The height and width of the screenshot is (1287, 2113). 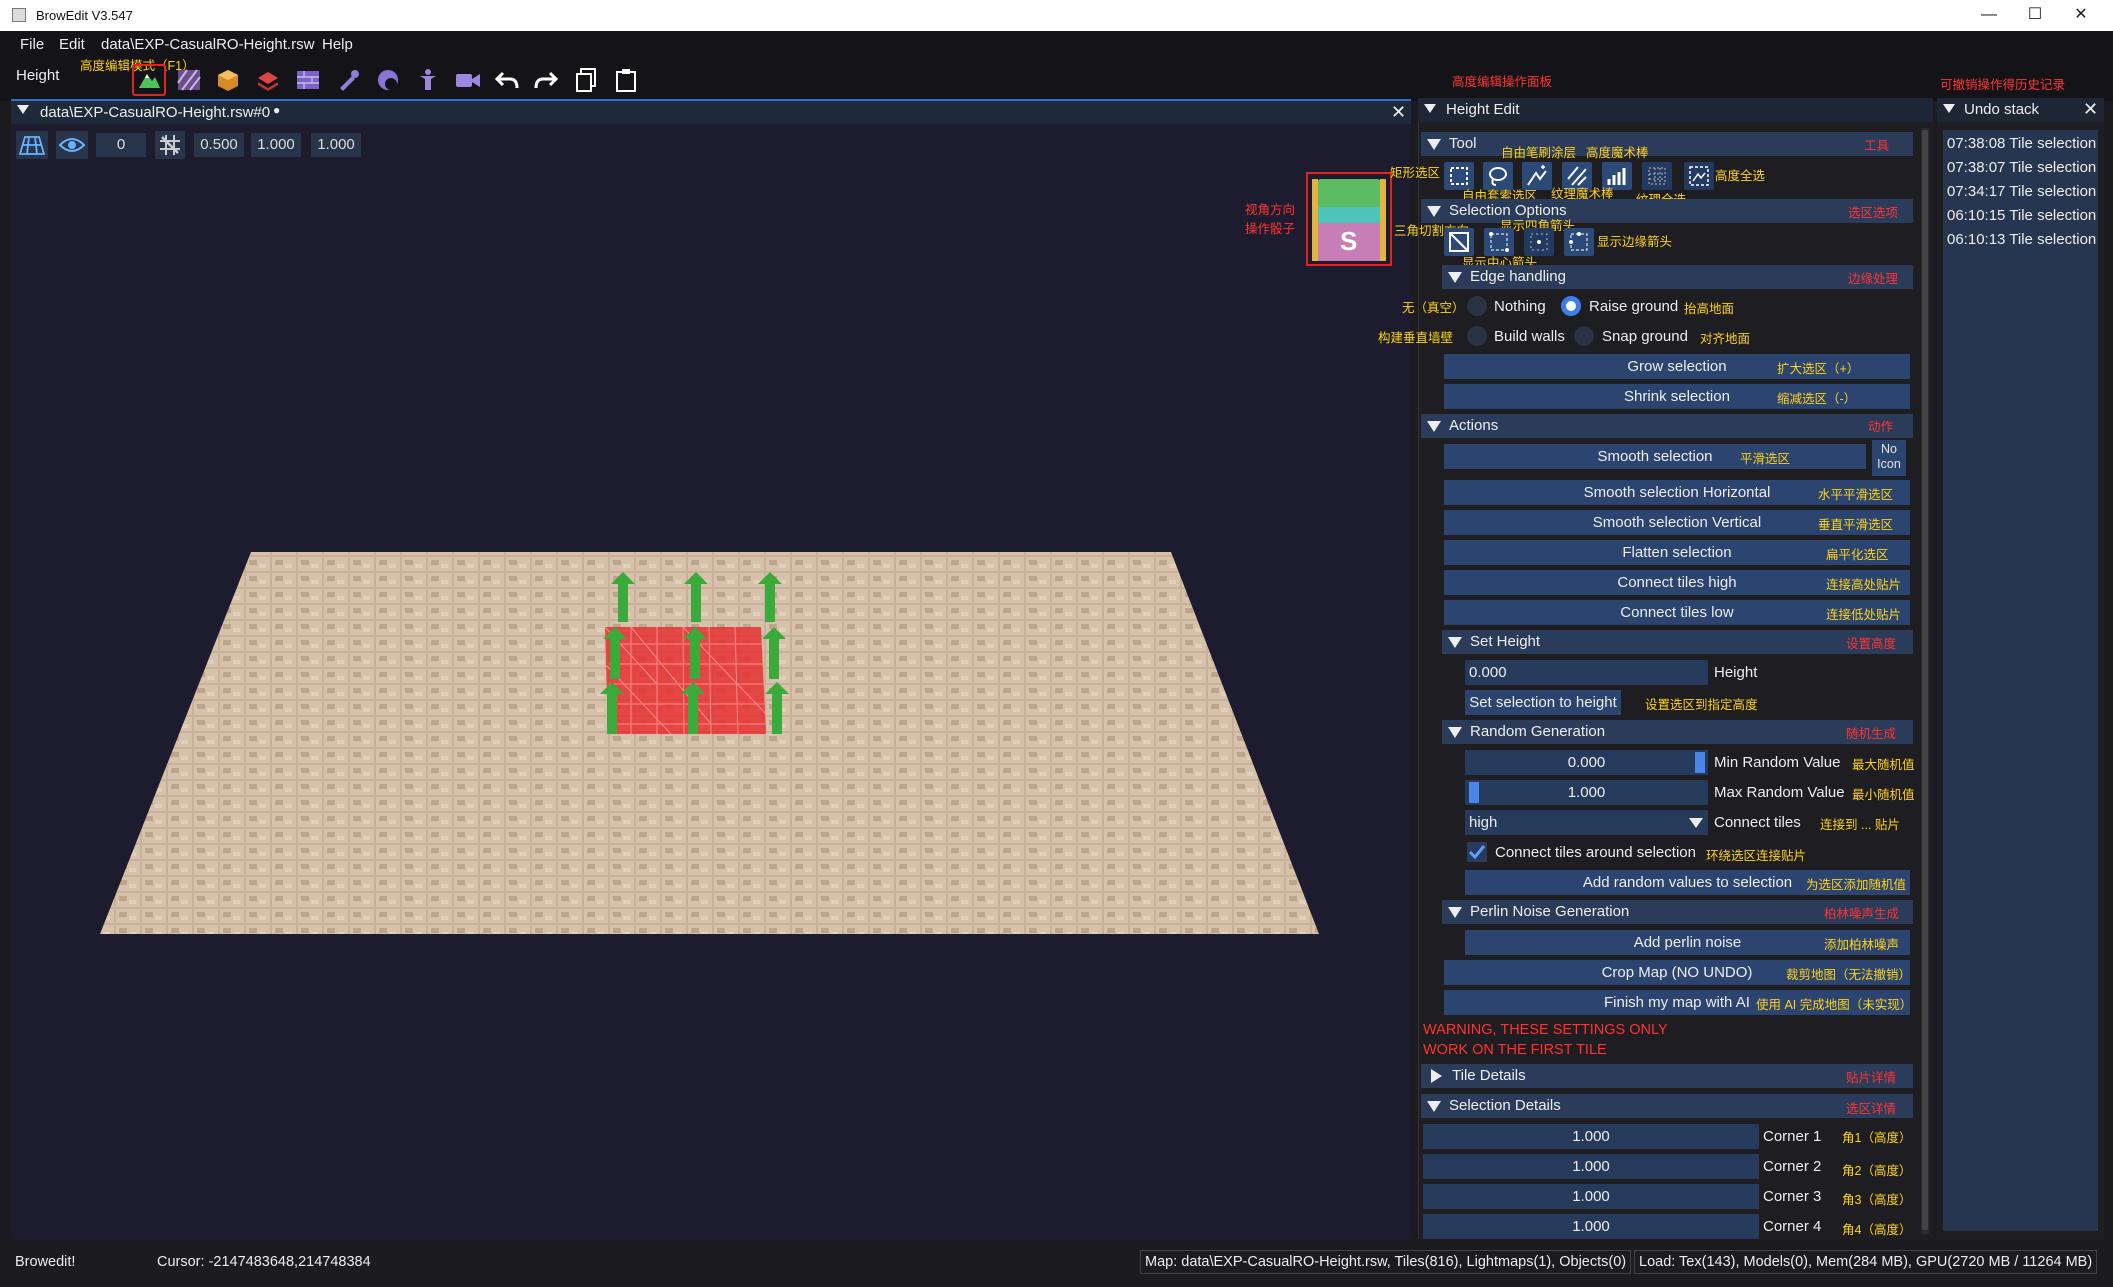 What do you see at coordinates (1877, 1200) in the screenshot?
I see `ann-corner-3: 角3（高度）` at bounding box center [1877, 1200].